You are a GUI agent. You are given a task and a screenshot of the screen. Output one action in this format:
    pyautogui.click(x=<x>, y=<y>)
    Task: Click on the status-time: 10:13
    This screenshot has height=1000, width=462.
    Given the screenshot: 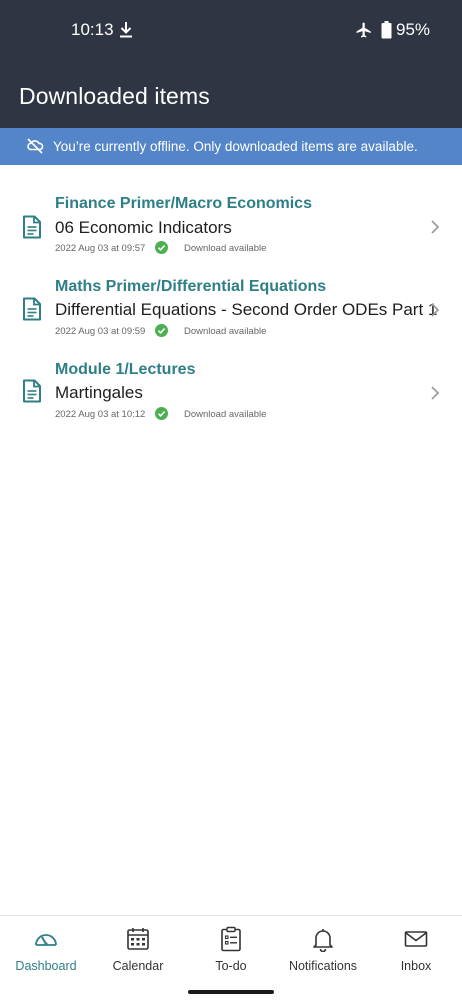 What is the action you would take?
    pyautogui.click(x=92, y=29)
    